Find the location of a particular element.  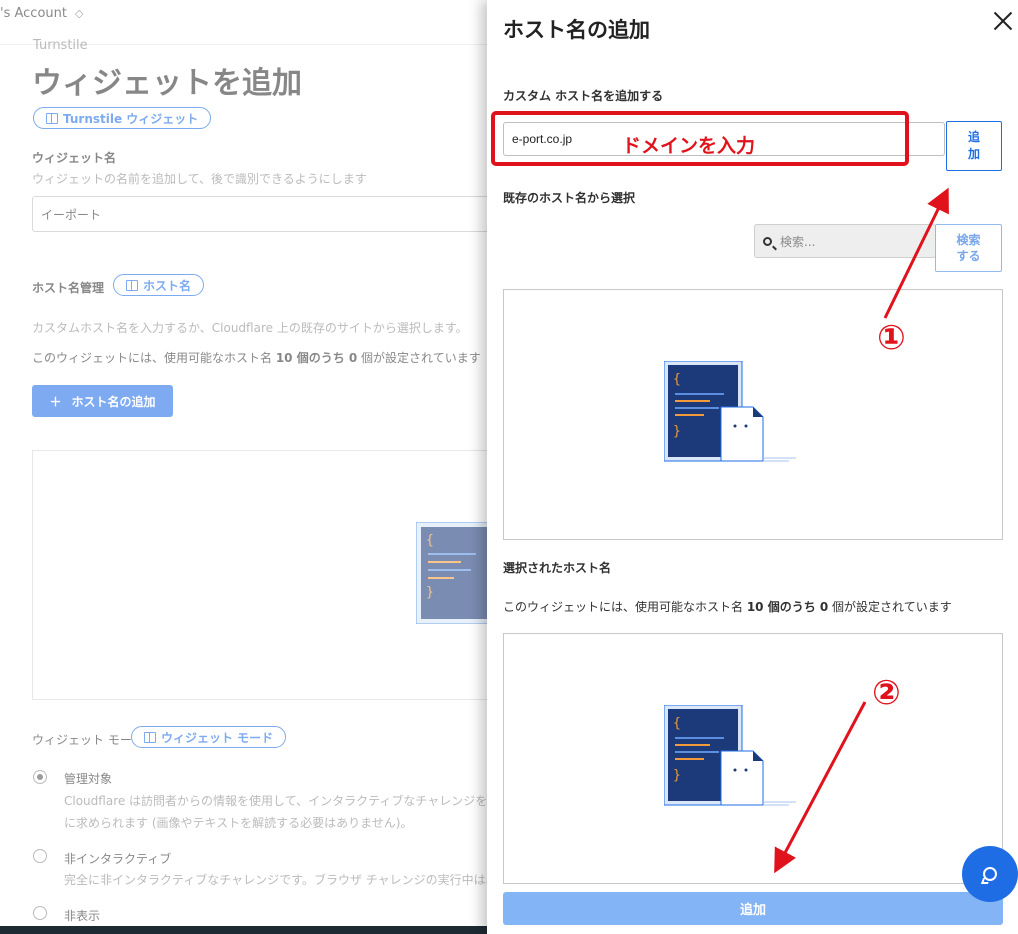

chat-bubble-icon is located at coordinates (990, 874).